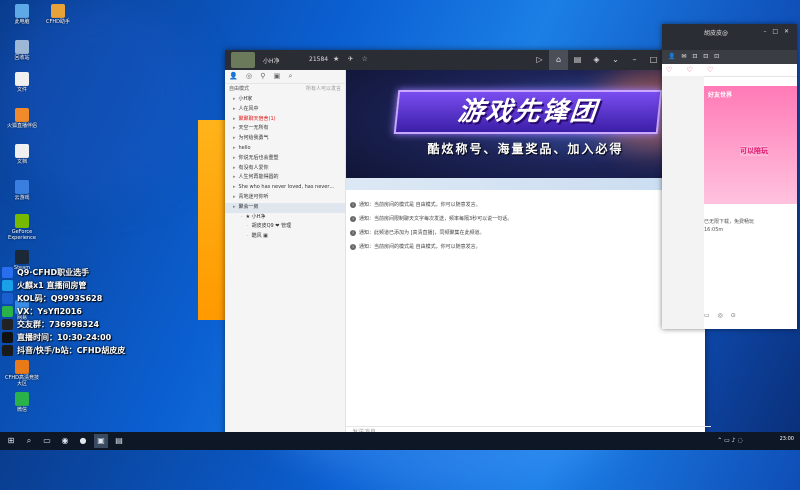 Image resolution: width=800 pixels, height=490 pixels. Describe the element at coordinates (112, 285) in the screenshot. I see `overlay-line: 火麒x1 直播间房管` at that location.